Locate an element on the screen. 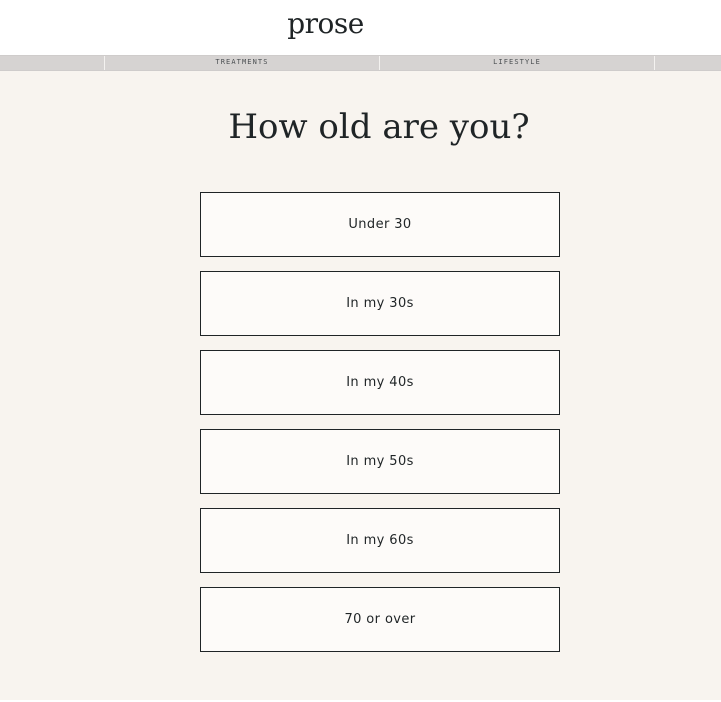  progress-step-treatments: TREATMENTS is located at coordinates (241, 63).